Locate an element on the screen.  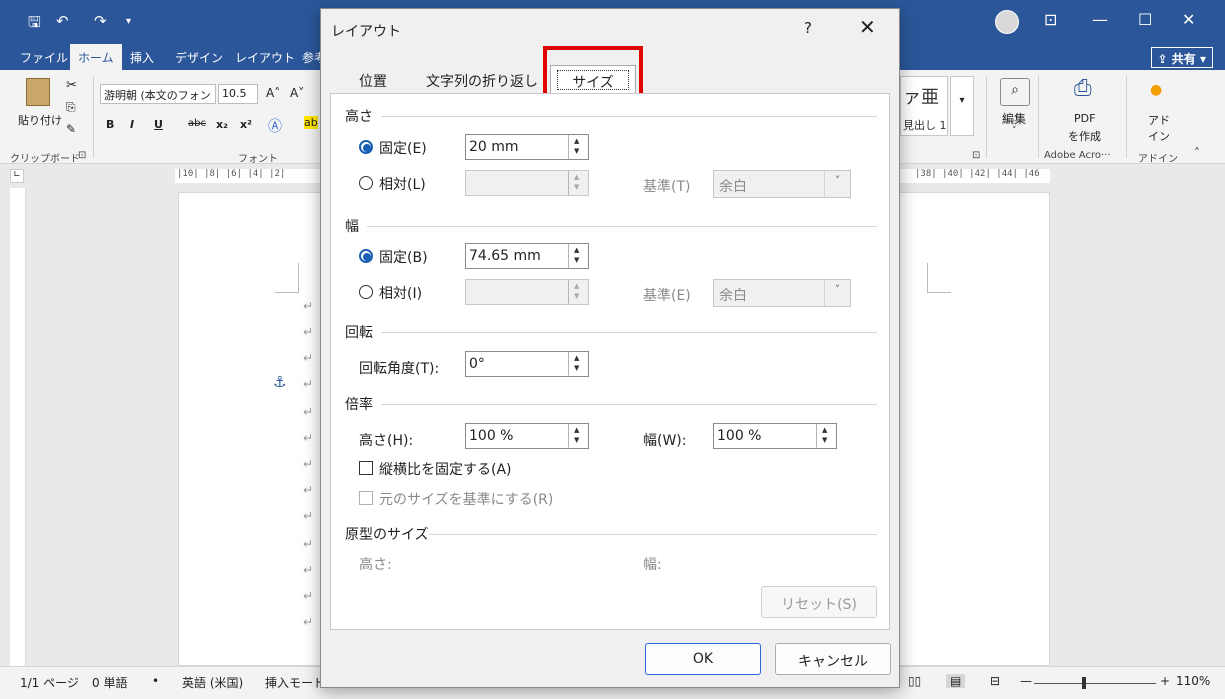
copy-icon: ⎘ is located at coordinates (71, 107).